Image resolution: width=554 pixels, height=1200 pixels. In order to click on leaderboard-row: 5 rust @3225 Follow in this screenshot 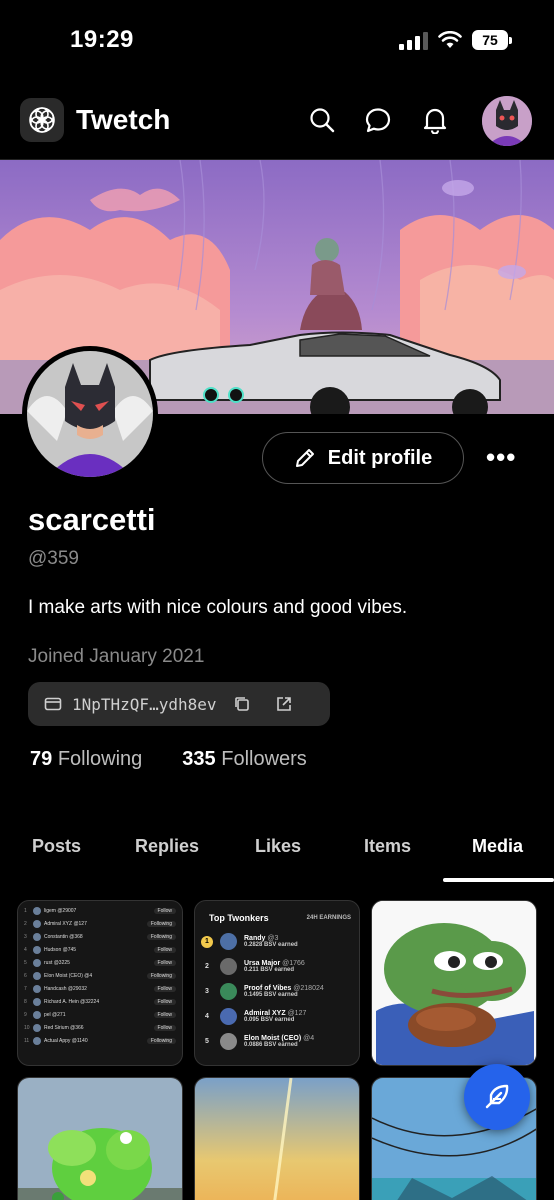, I will do `click(100, 962)`.